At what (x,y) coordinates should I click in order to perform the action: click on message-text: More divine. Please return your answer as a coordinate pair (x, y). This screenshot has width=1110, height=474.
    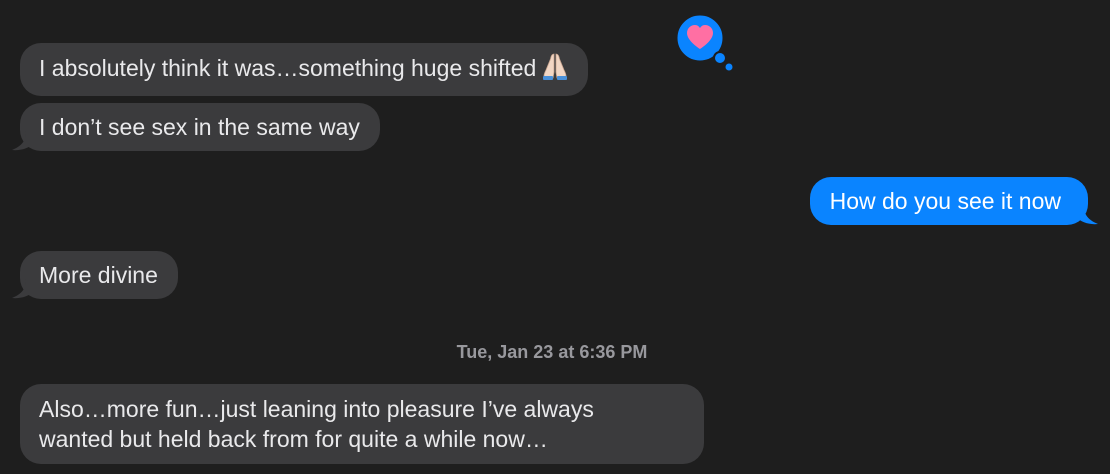
    Looking at the image, I should click on (98, 275).